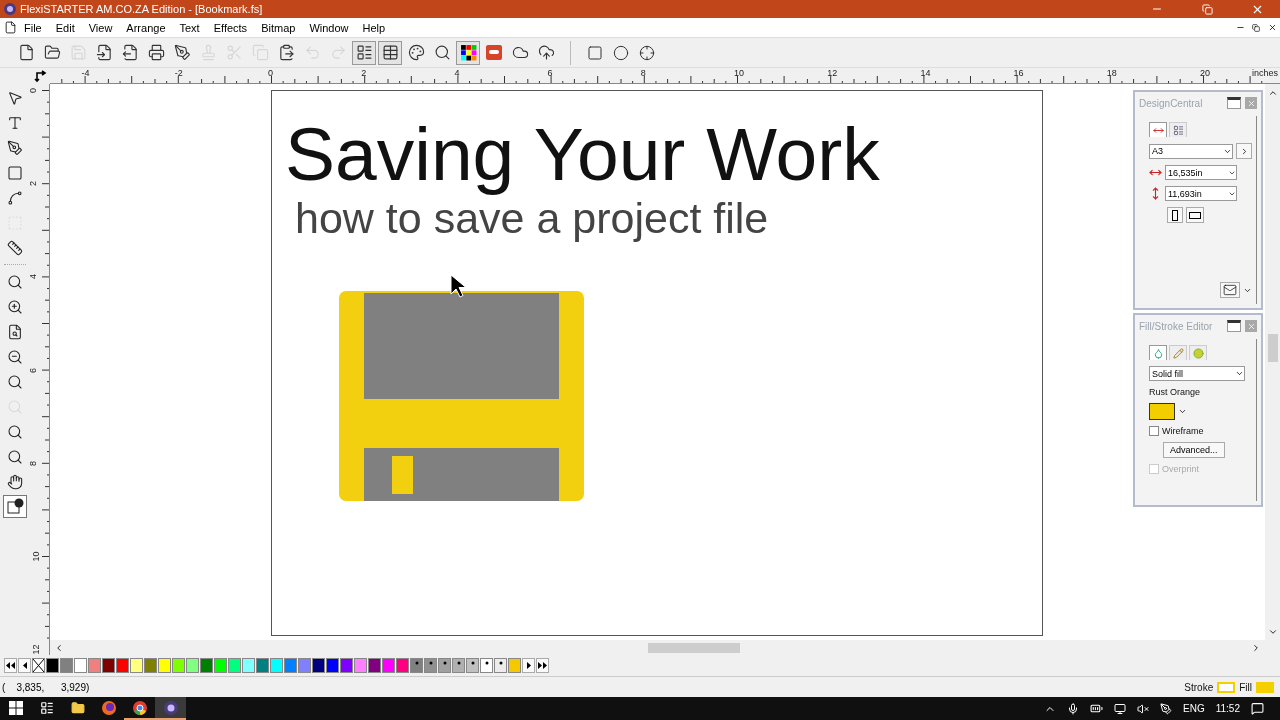 Image resolution: width=1280 pixels, height=720 pixels. Describe the element at coordinates (1175, 392) in the screenshot. I see `color-name: Rust Orange` at that location.